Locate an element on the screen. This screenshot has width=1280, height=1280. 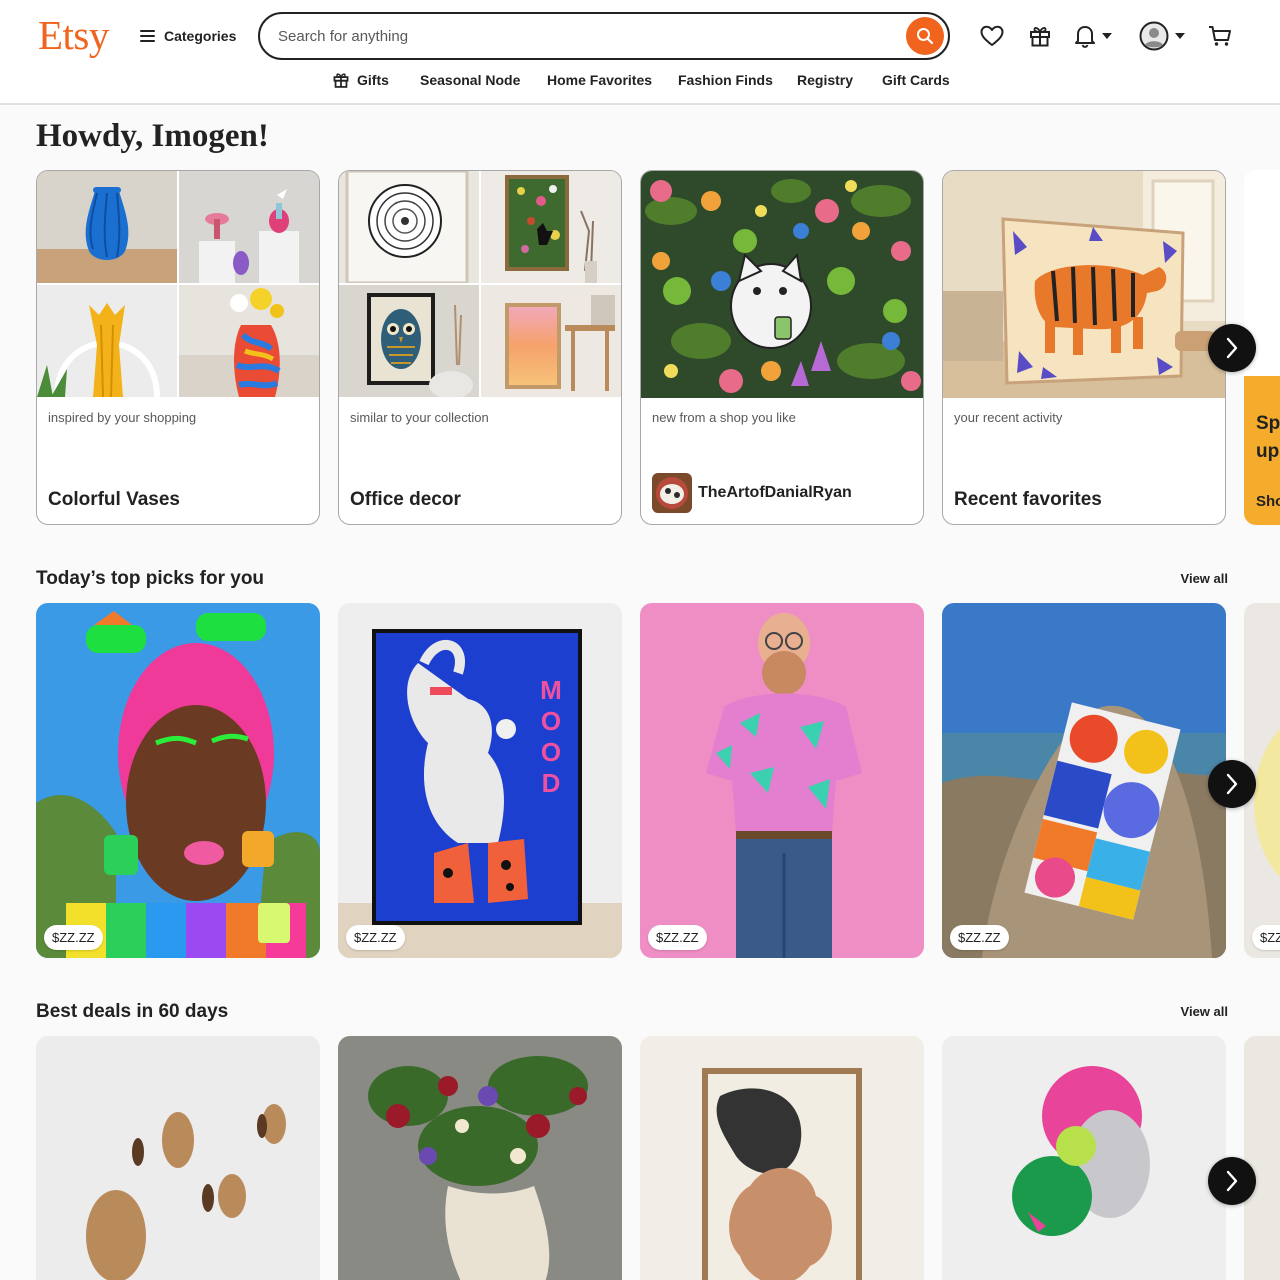
card-subtitle: your recent activity is located at coordinates (1008, 417).